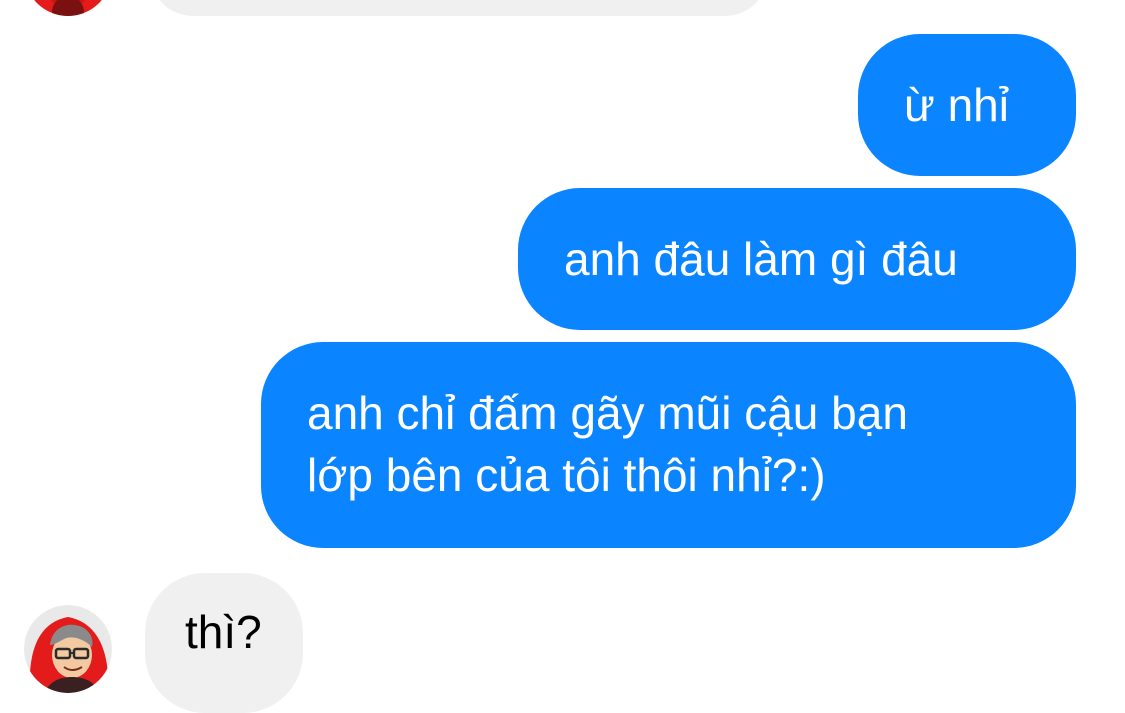 The width and height of the screenshot is (1125, 713). What do you see at coordinates (566, 475) in the screenshot?
I see `message-text-line: lớp bên của tôi thôi nhỉ?:)` at bounding box center [566, 475].